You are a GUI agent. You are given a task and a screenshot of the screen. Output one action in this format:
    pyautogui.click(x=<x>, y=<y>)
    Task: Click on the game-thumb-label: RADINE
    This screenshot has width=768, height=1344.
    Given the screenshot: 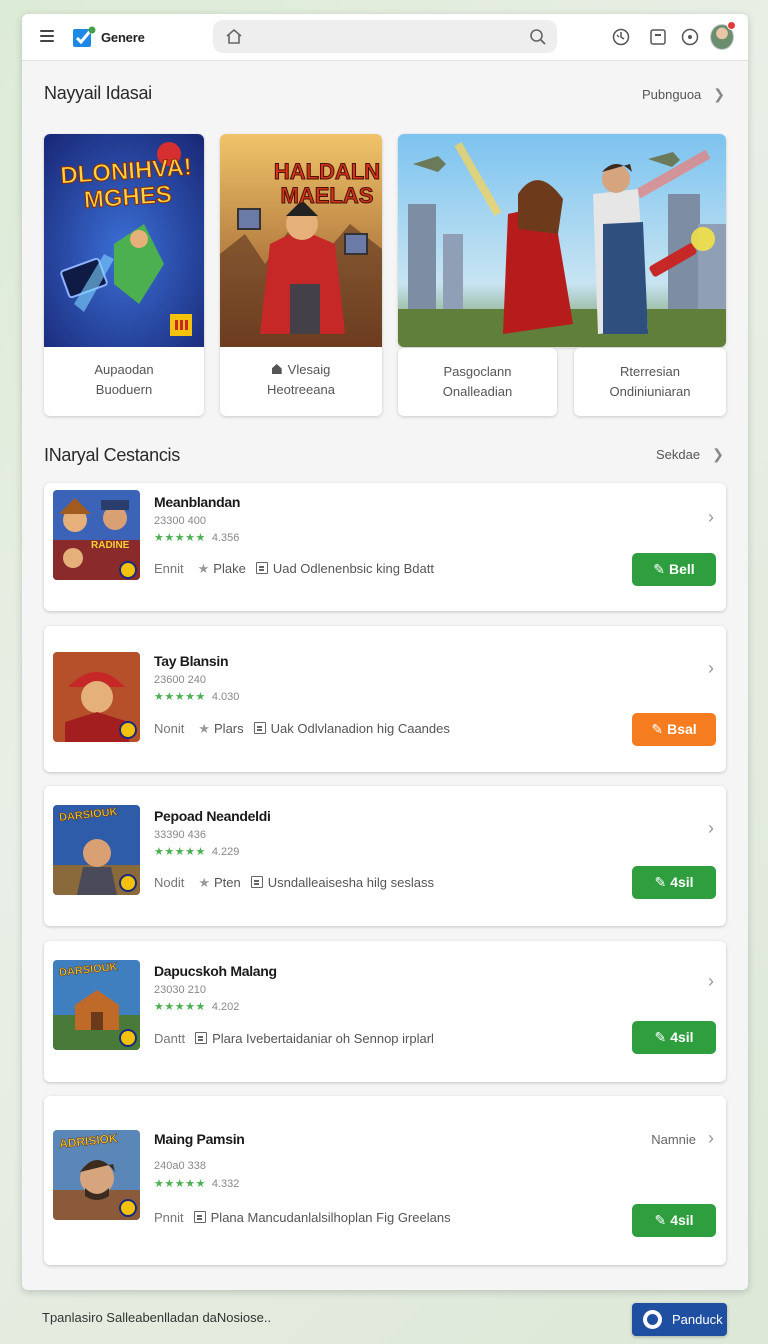 What is the action you would take?
    pyautogui.click(x=110, y=545)
    